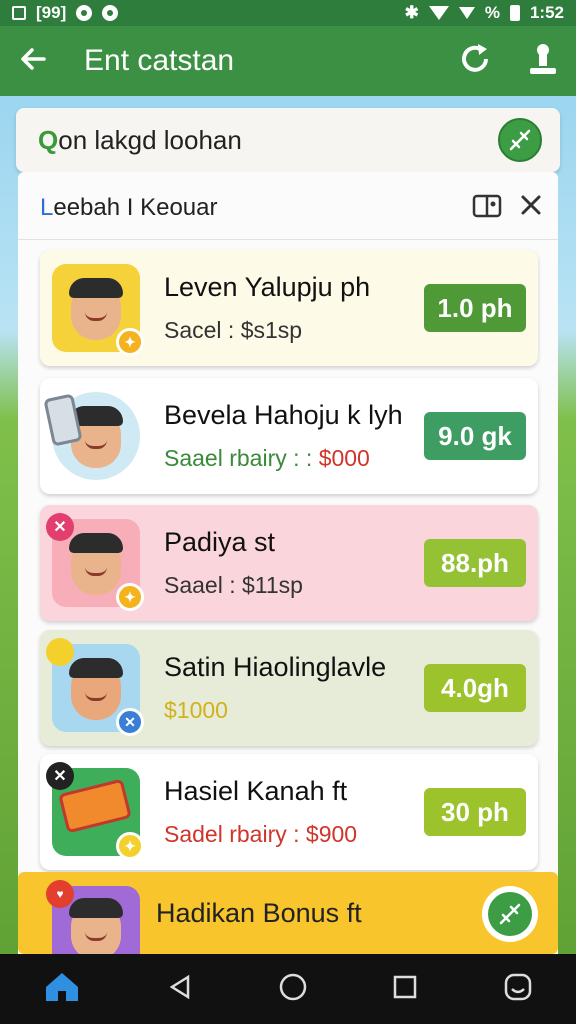 The height and width of the screenshot is (1024, 576). What do you see at coordinates (95, 806) in the screenshot?
I see `sale-tag-icon` at bounding box center [95, 806].